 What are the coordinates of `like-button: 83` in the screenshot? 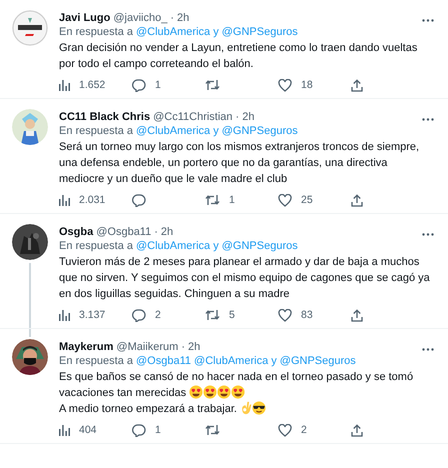 It's located at (295, 315).